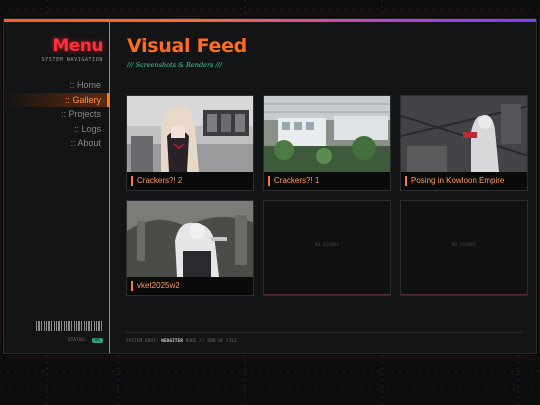 Image resolution: width=540 pixels, height=405 pixels. Describe the element at coordinates (327, 181) in the screenshot. I see `card-title: Crackers?! 1` at that location.